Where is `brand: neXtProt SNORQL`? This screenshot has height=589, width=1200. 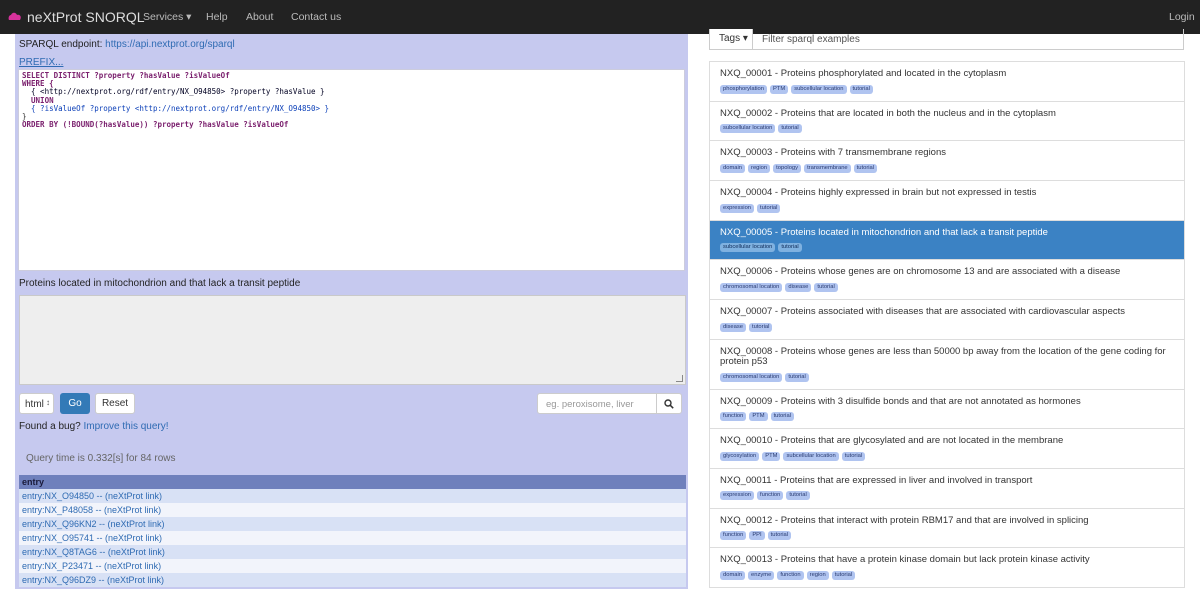
brand: neXtProt SNORQL is located at coordinates (76, 17).